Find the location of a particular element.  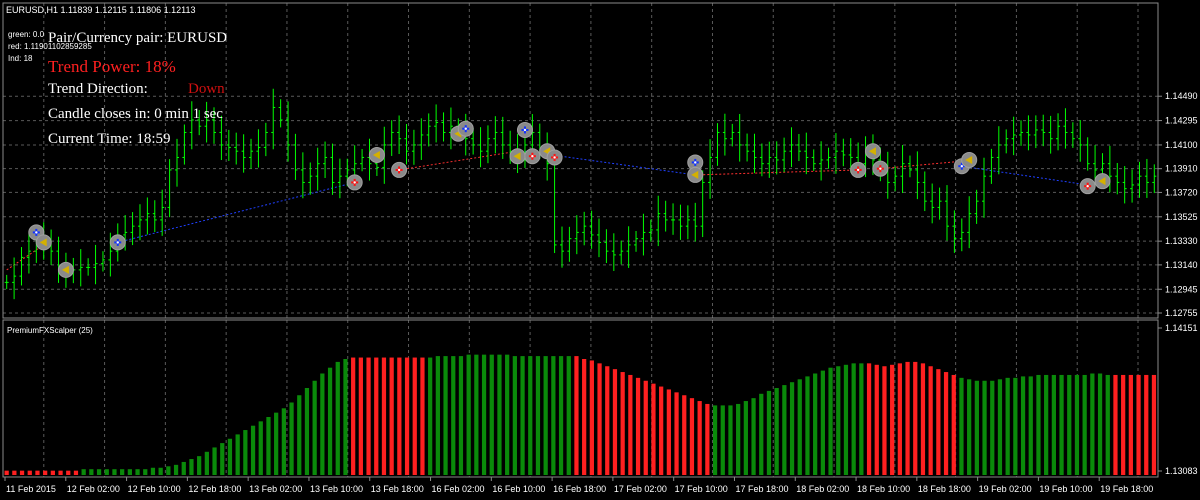

time-tick-label: 19 Feb 18:00 is located at coordinates (1126, 489).